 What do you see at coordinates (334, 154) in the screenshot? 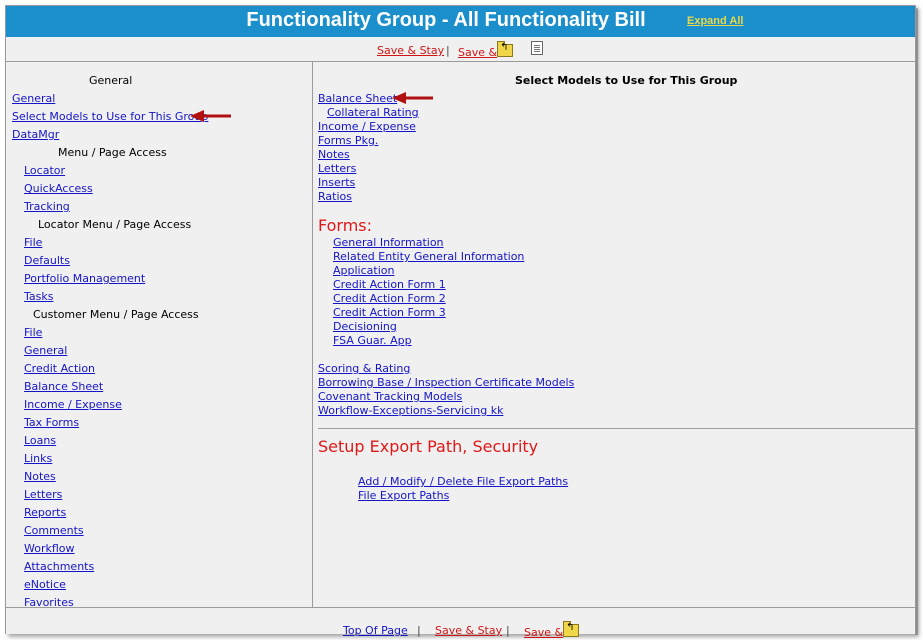
I see `link-model-notes: Notes` at bounding box center [334, 154].